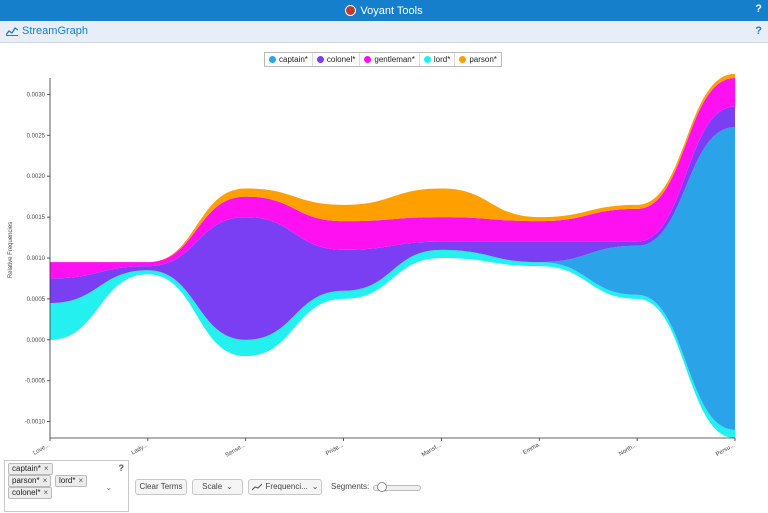  What do you see at coordinates (36, 218) in the screenshot?
I see `y-tick-label: 0.0015` at bounding box center [36, 218].